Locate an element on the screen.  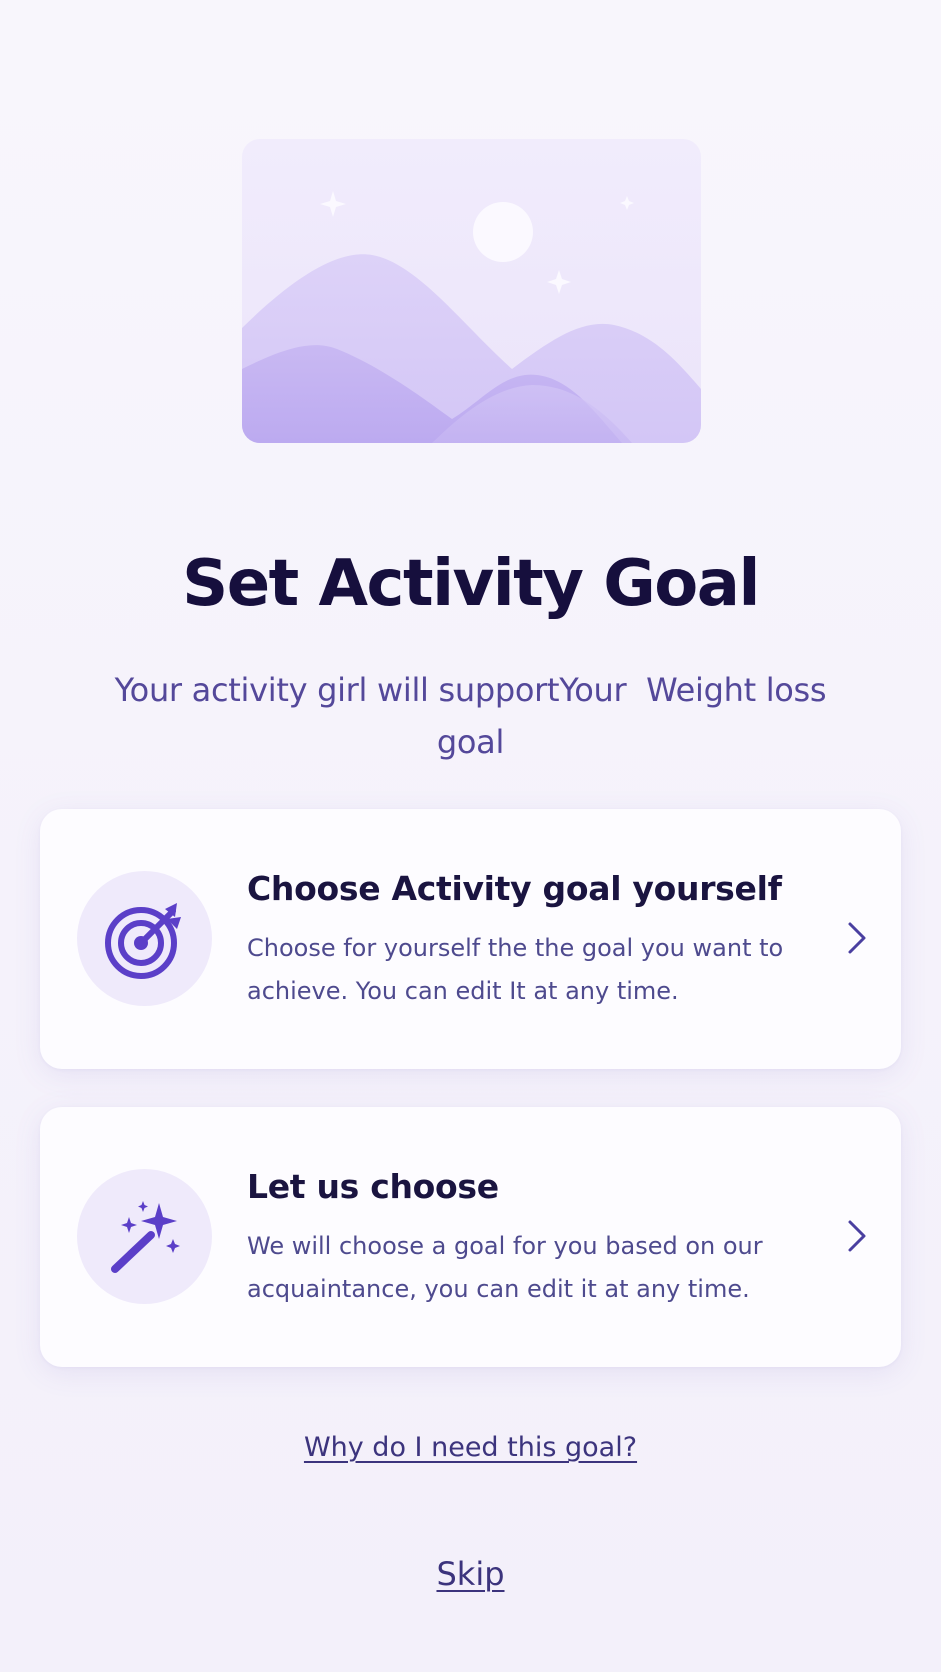
skip-link: Skip is located at coordinates (470, 1574).